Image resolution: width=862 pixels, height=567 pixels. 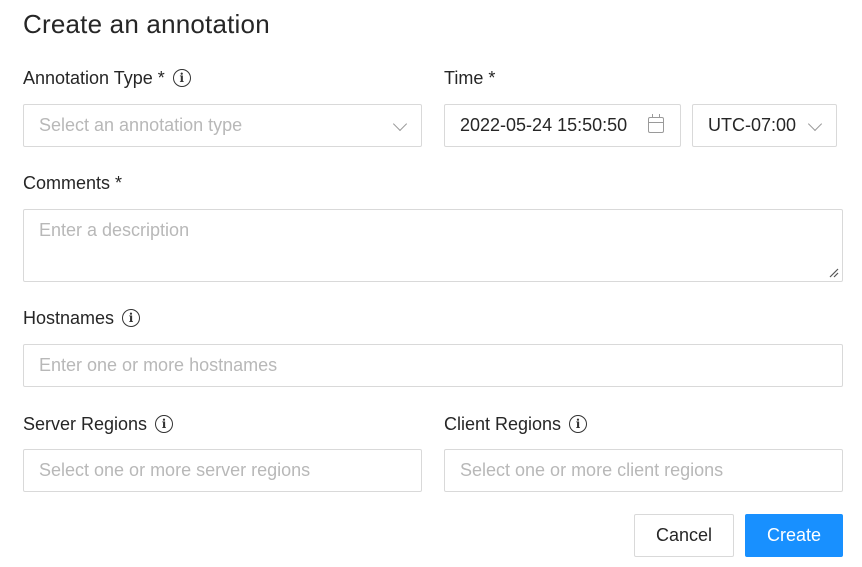 I want to click on client-regions-select: Select one or more client regions, so click(x=643, y=470).